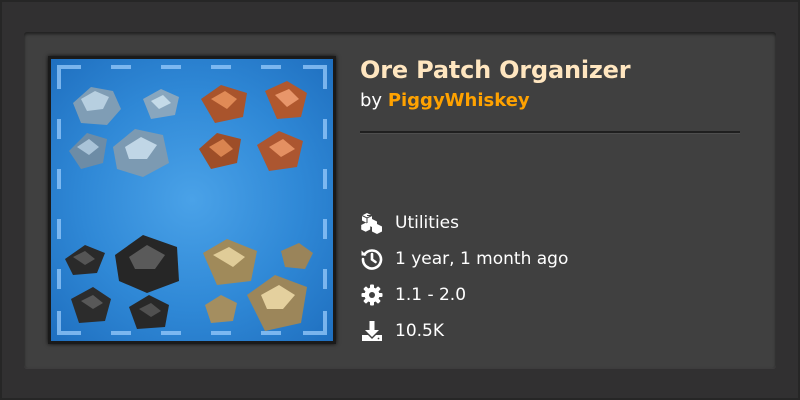  What do you see at coordinates (253, 126) in the screenshot?
I see `copper-ore-icon` at bounding box center [253, 126].